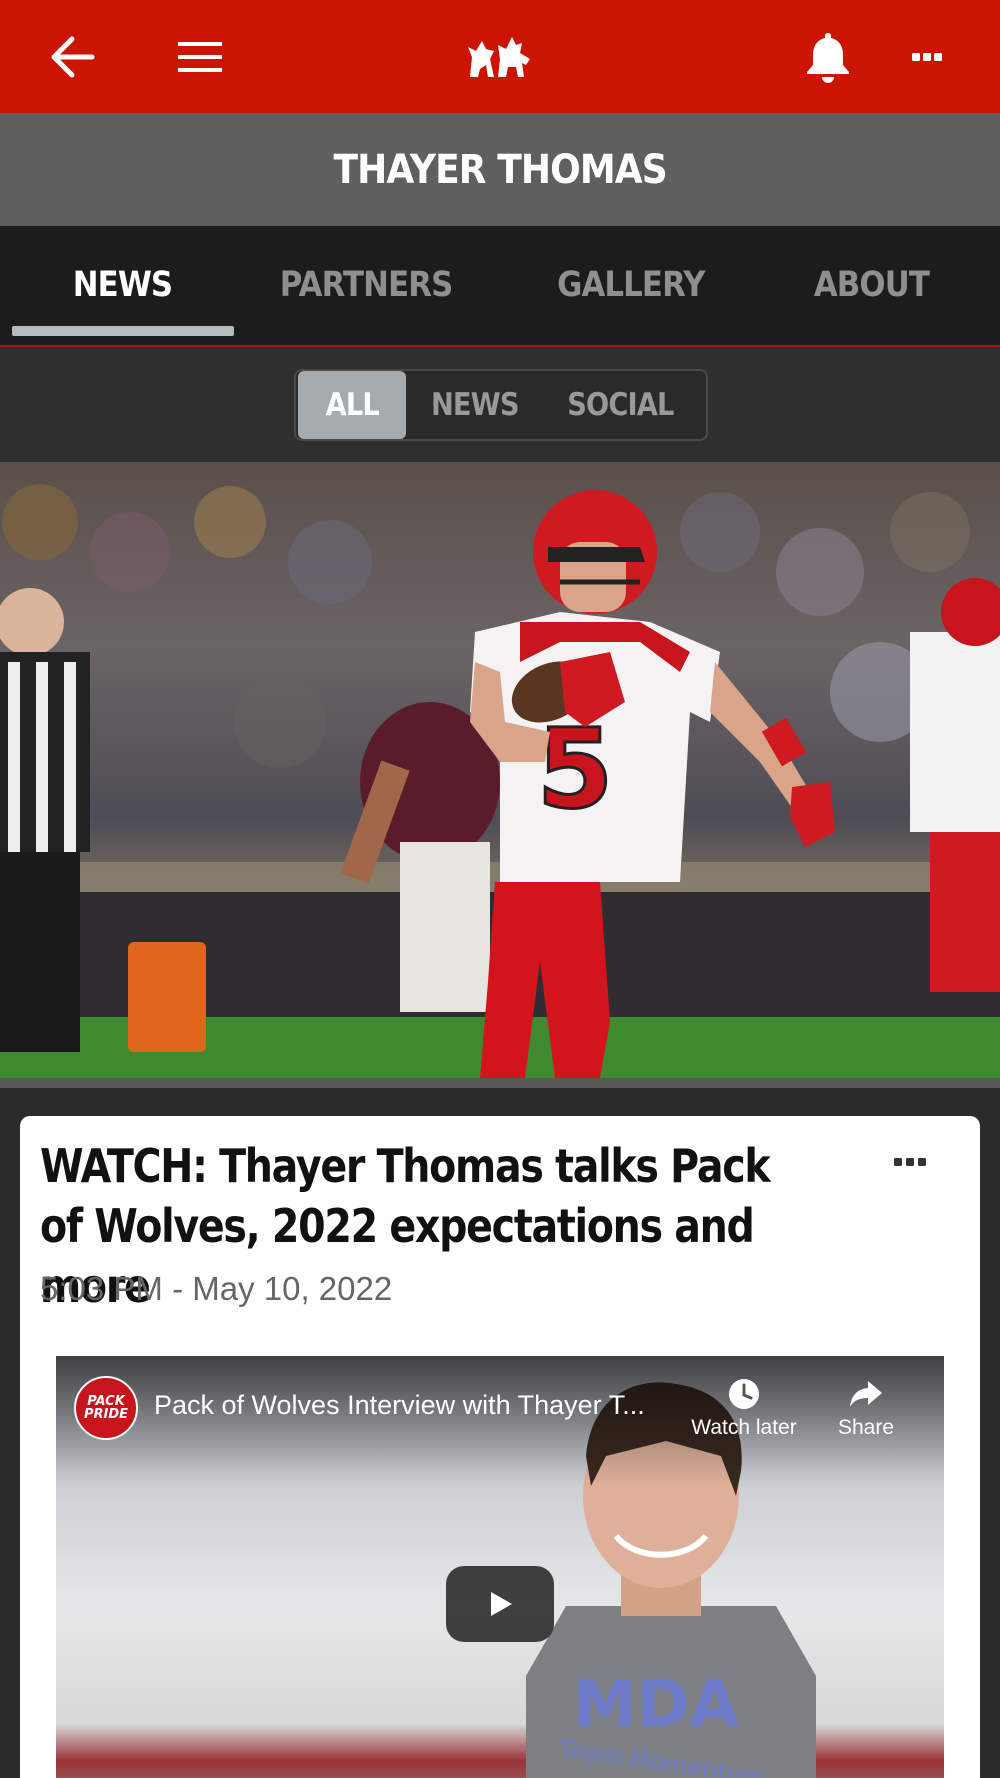 The height and width of the screenshot is (1778, 1000). I want to click on tab-partners-label: PARTNERS, so click(366, 285).